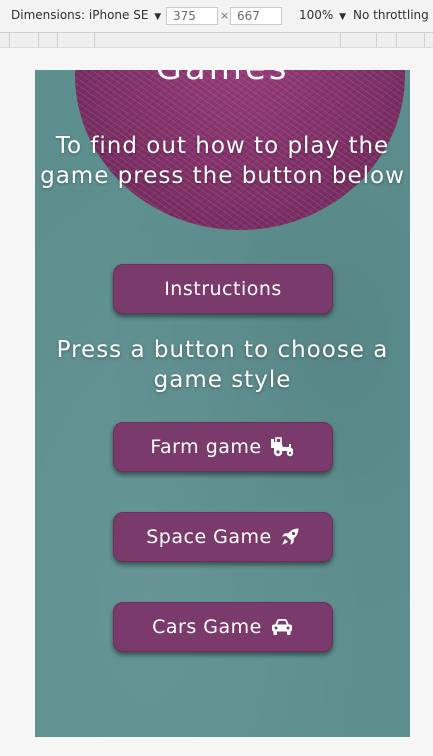 The height and width of the screenshot is (756, 433). I want to click on instructions-button: Instructions, so click(223, 289).